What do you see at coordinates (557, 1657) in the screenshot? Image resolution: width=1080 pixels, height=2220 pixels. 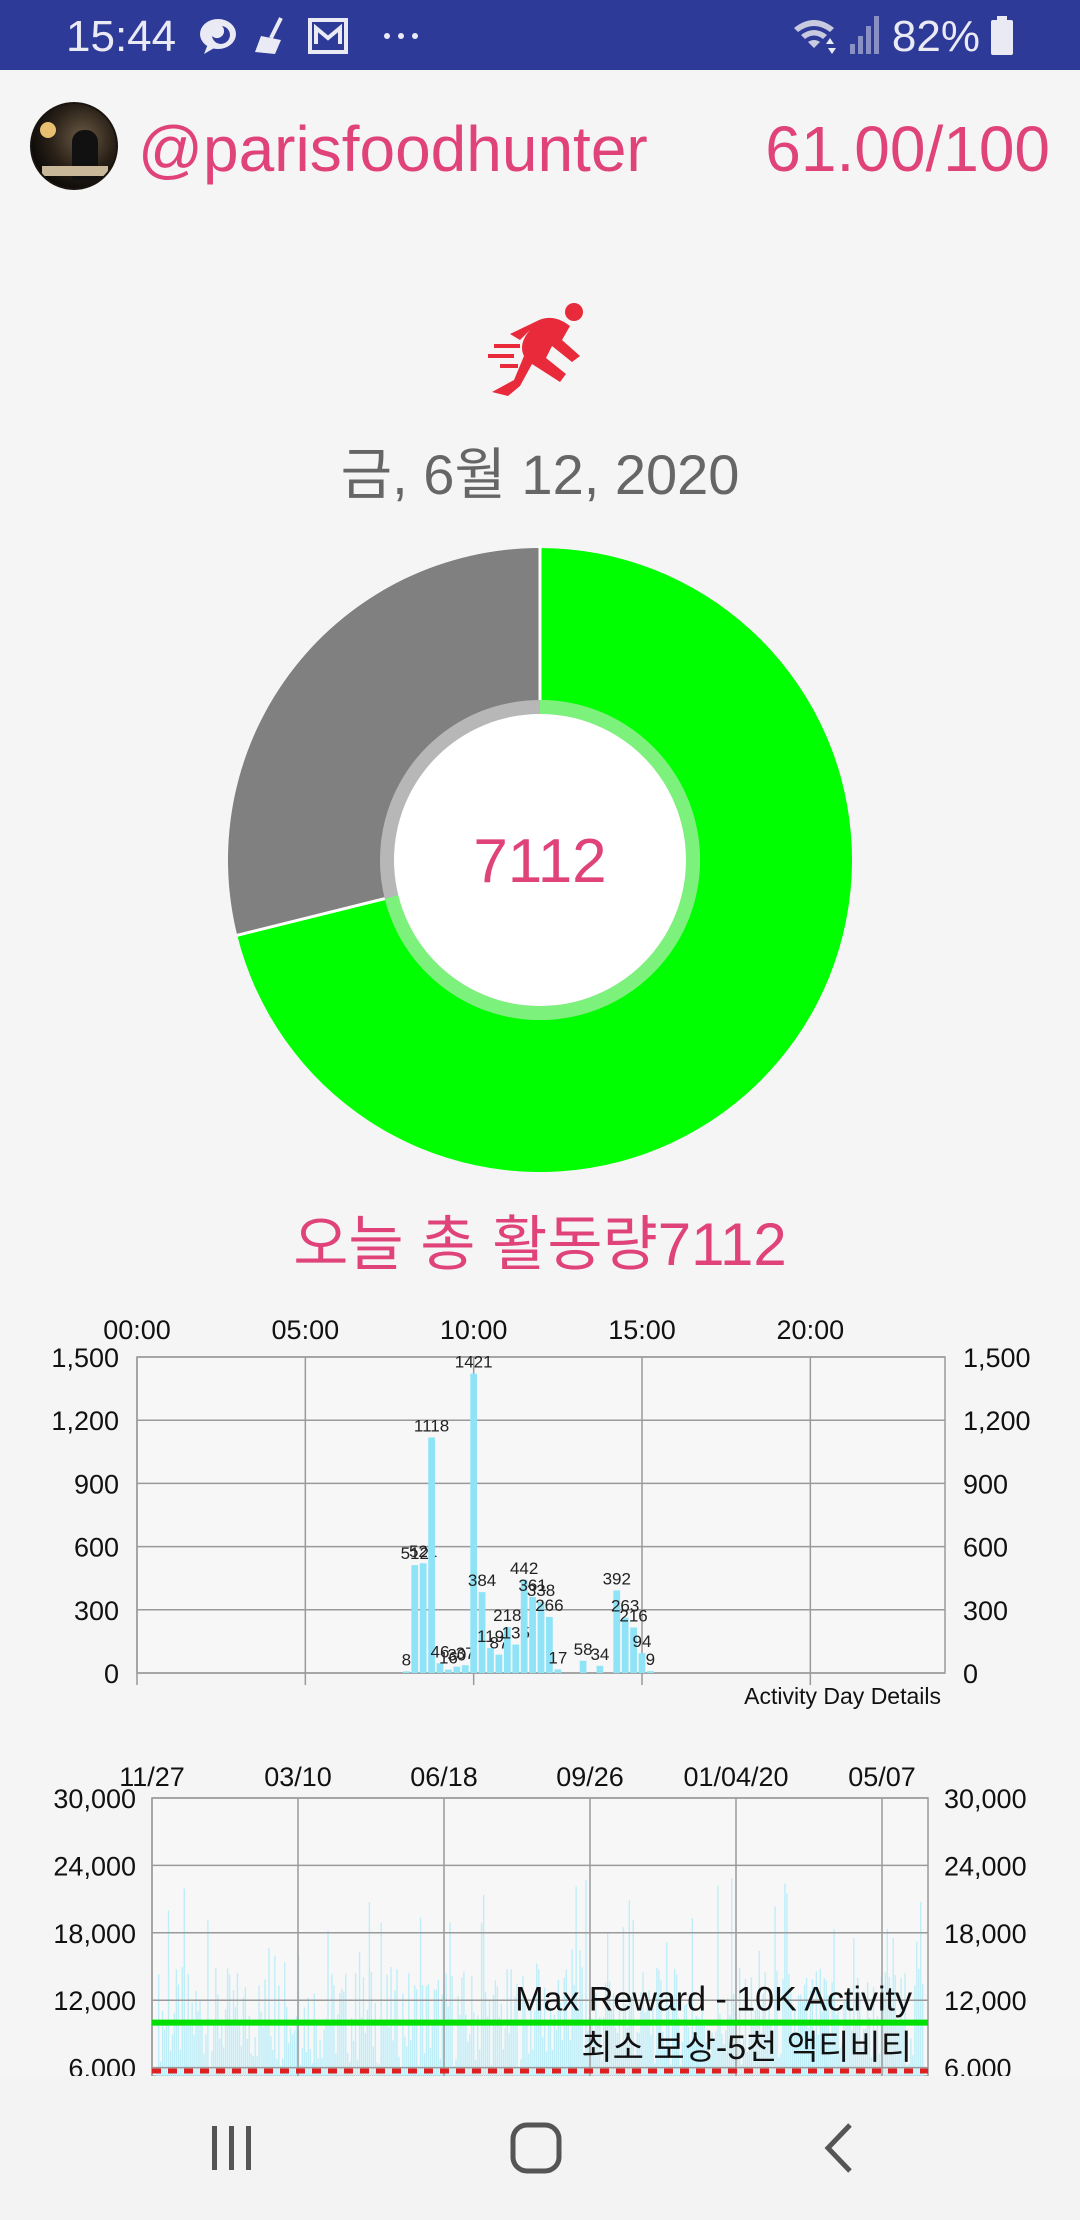 I see `bar-value-label: 17` at bounding box center [557, 1657].